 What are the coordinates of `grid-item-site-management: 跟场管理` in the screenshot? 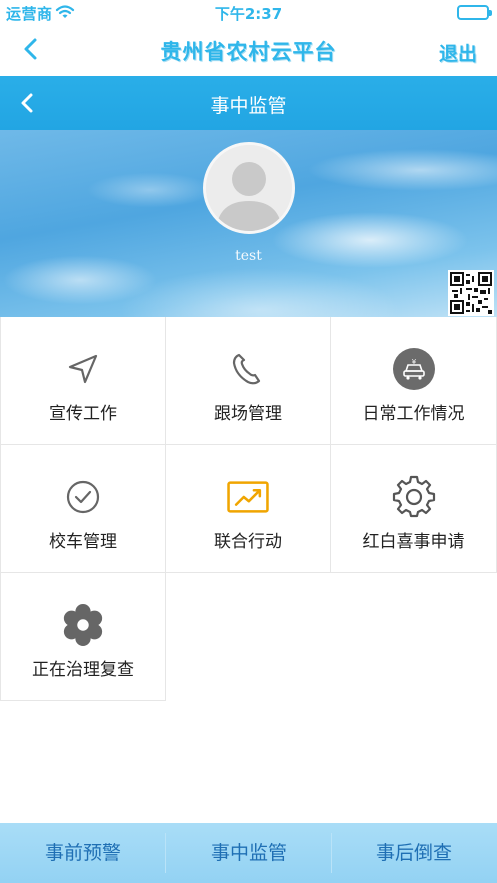 It's located at (248, 381).